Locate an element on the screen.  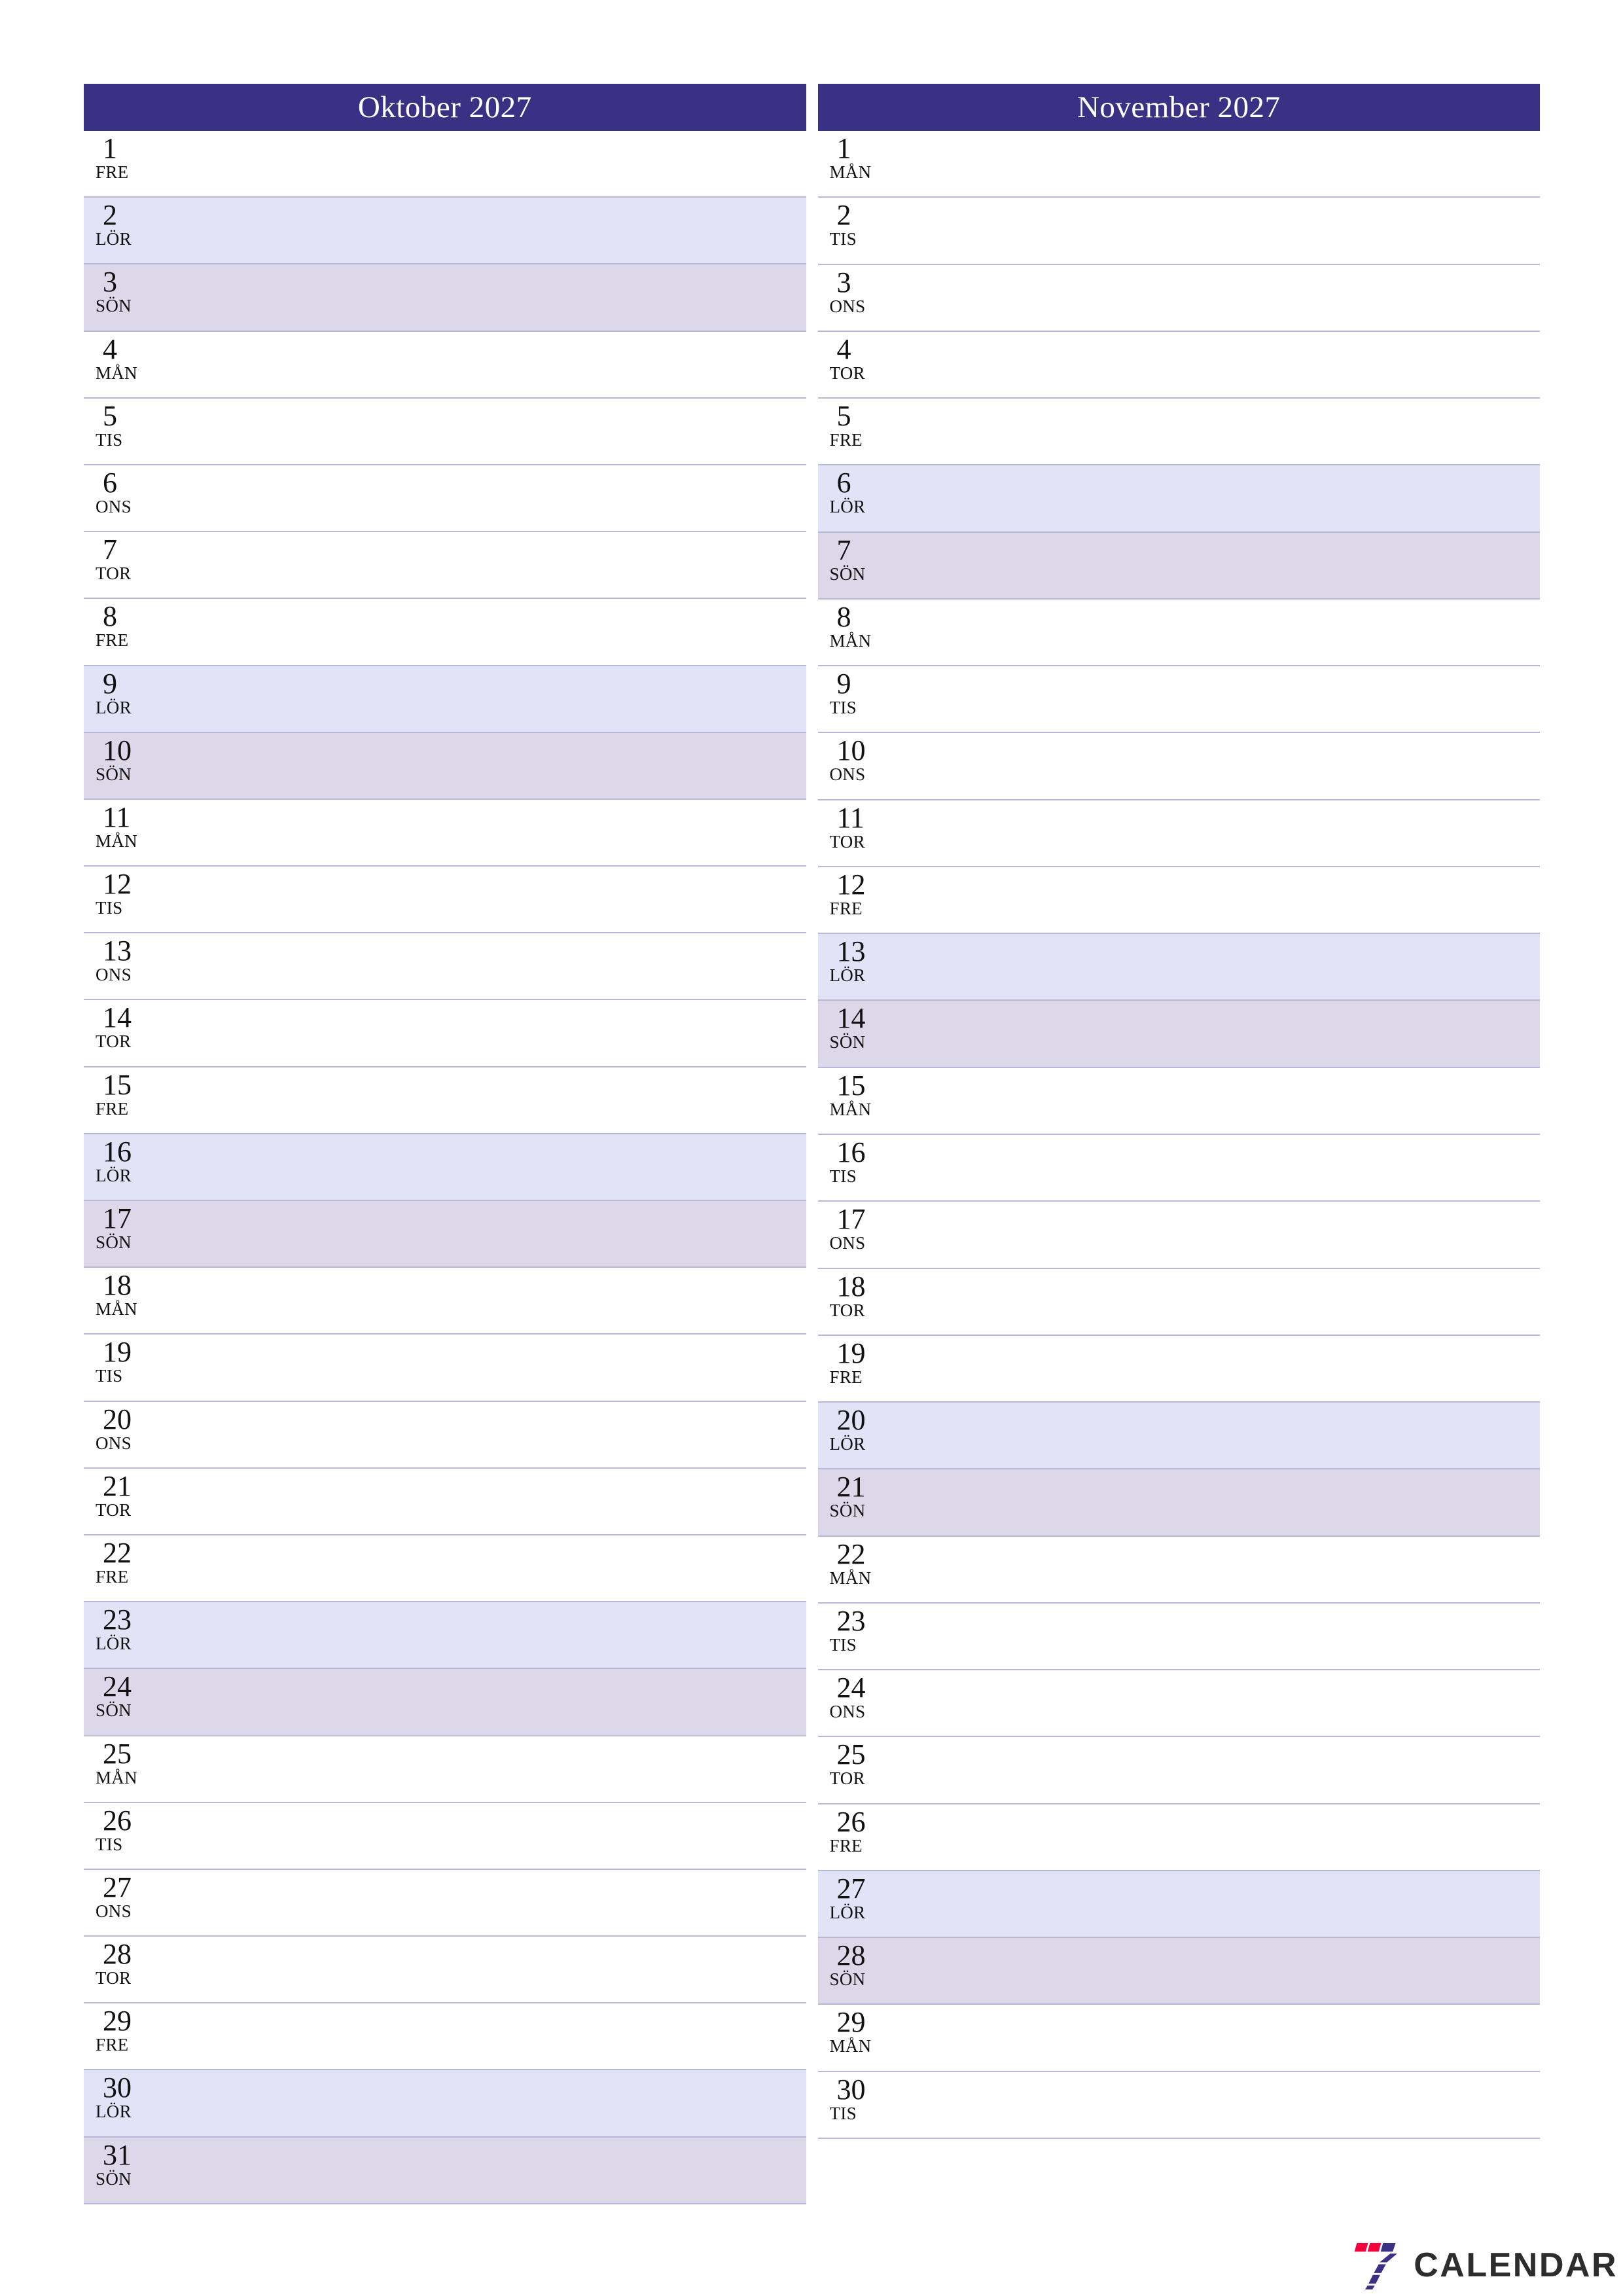
day-row: 18 TOR is located at coordinates (1178, 1302).